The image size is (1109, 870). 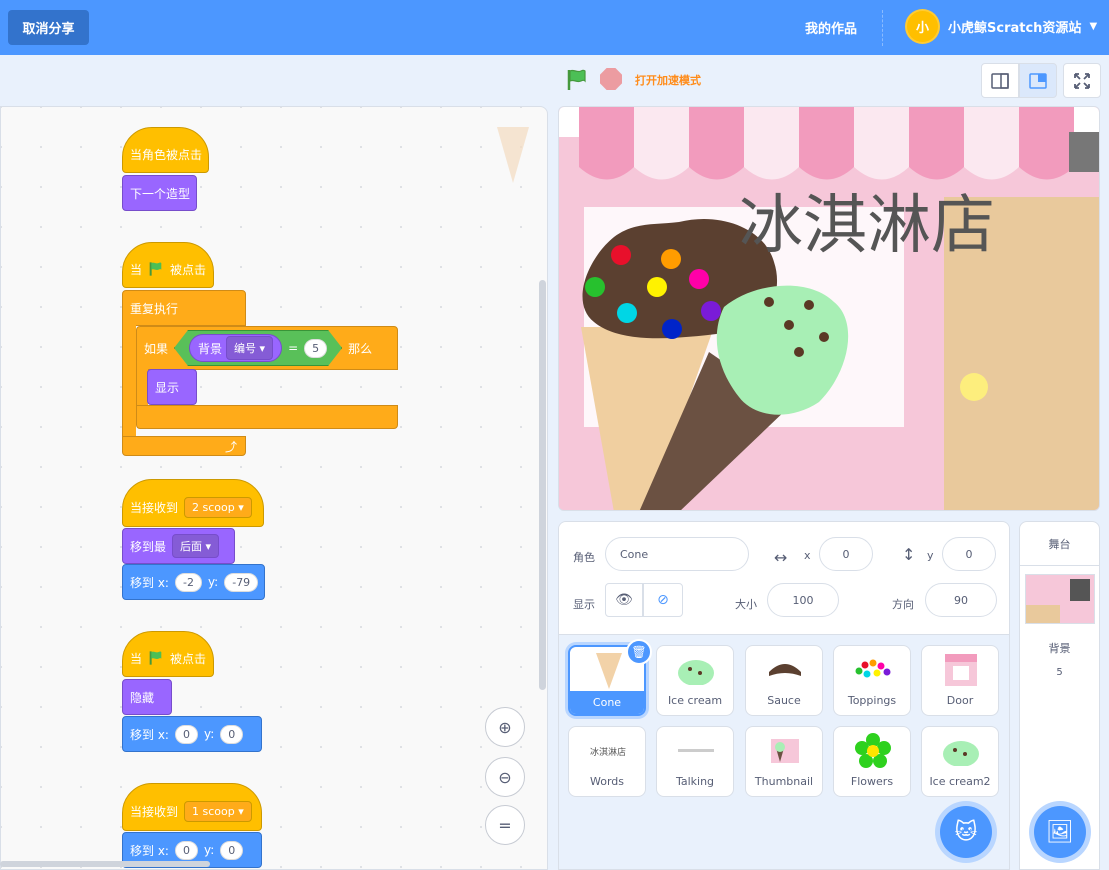 What do you see at coordinates (360, 348) in the screenshot?
I see `block-text: 那么` at bounding box center [360, 348].